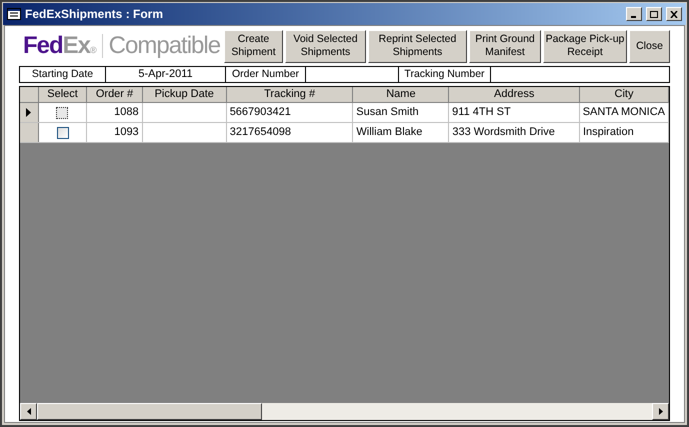  Describe the element at coordinates (649, 46) in the screenshot. I see `toolbar-button: Close` at that location.